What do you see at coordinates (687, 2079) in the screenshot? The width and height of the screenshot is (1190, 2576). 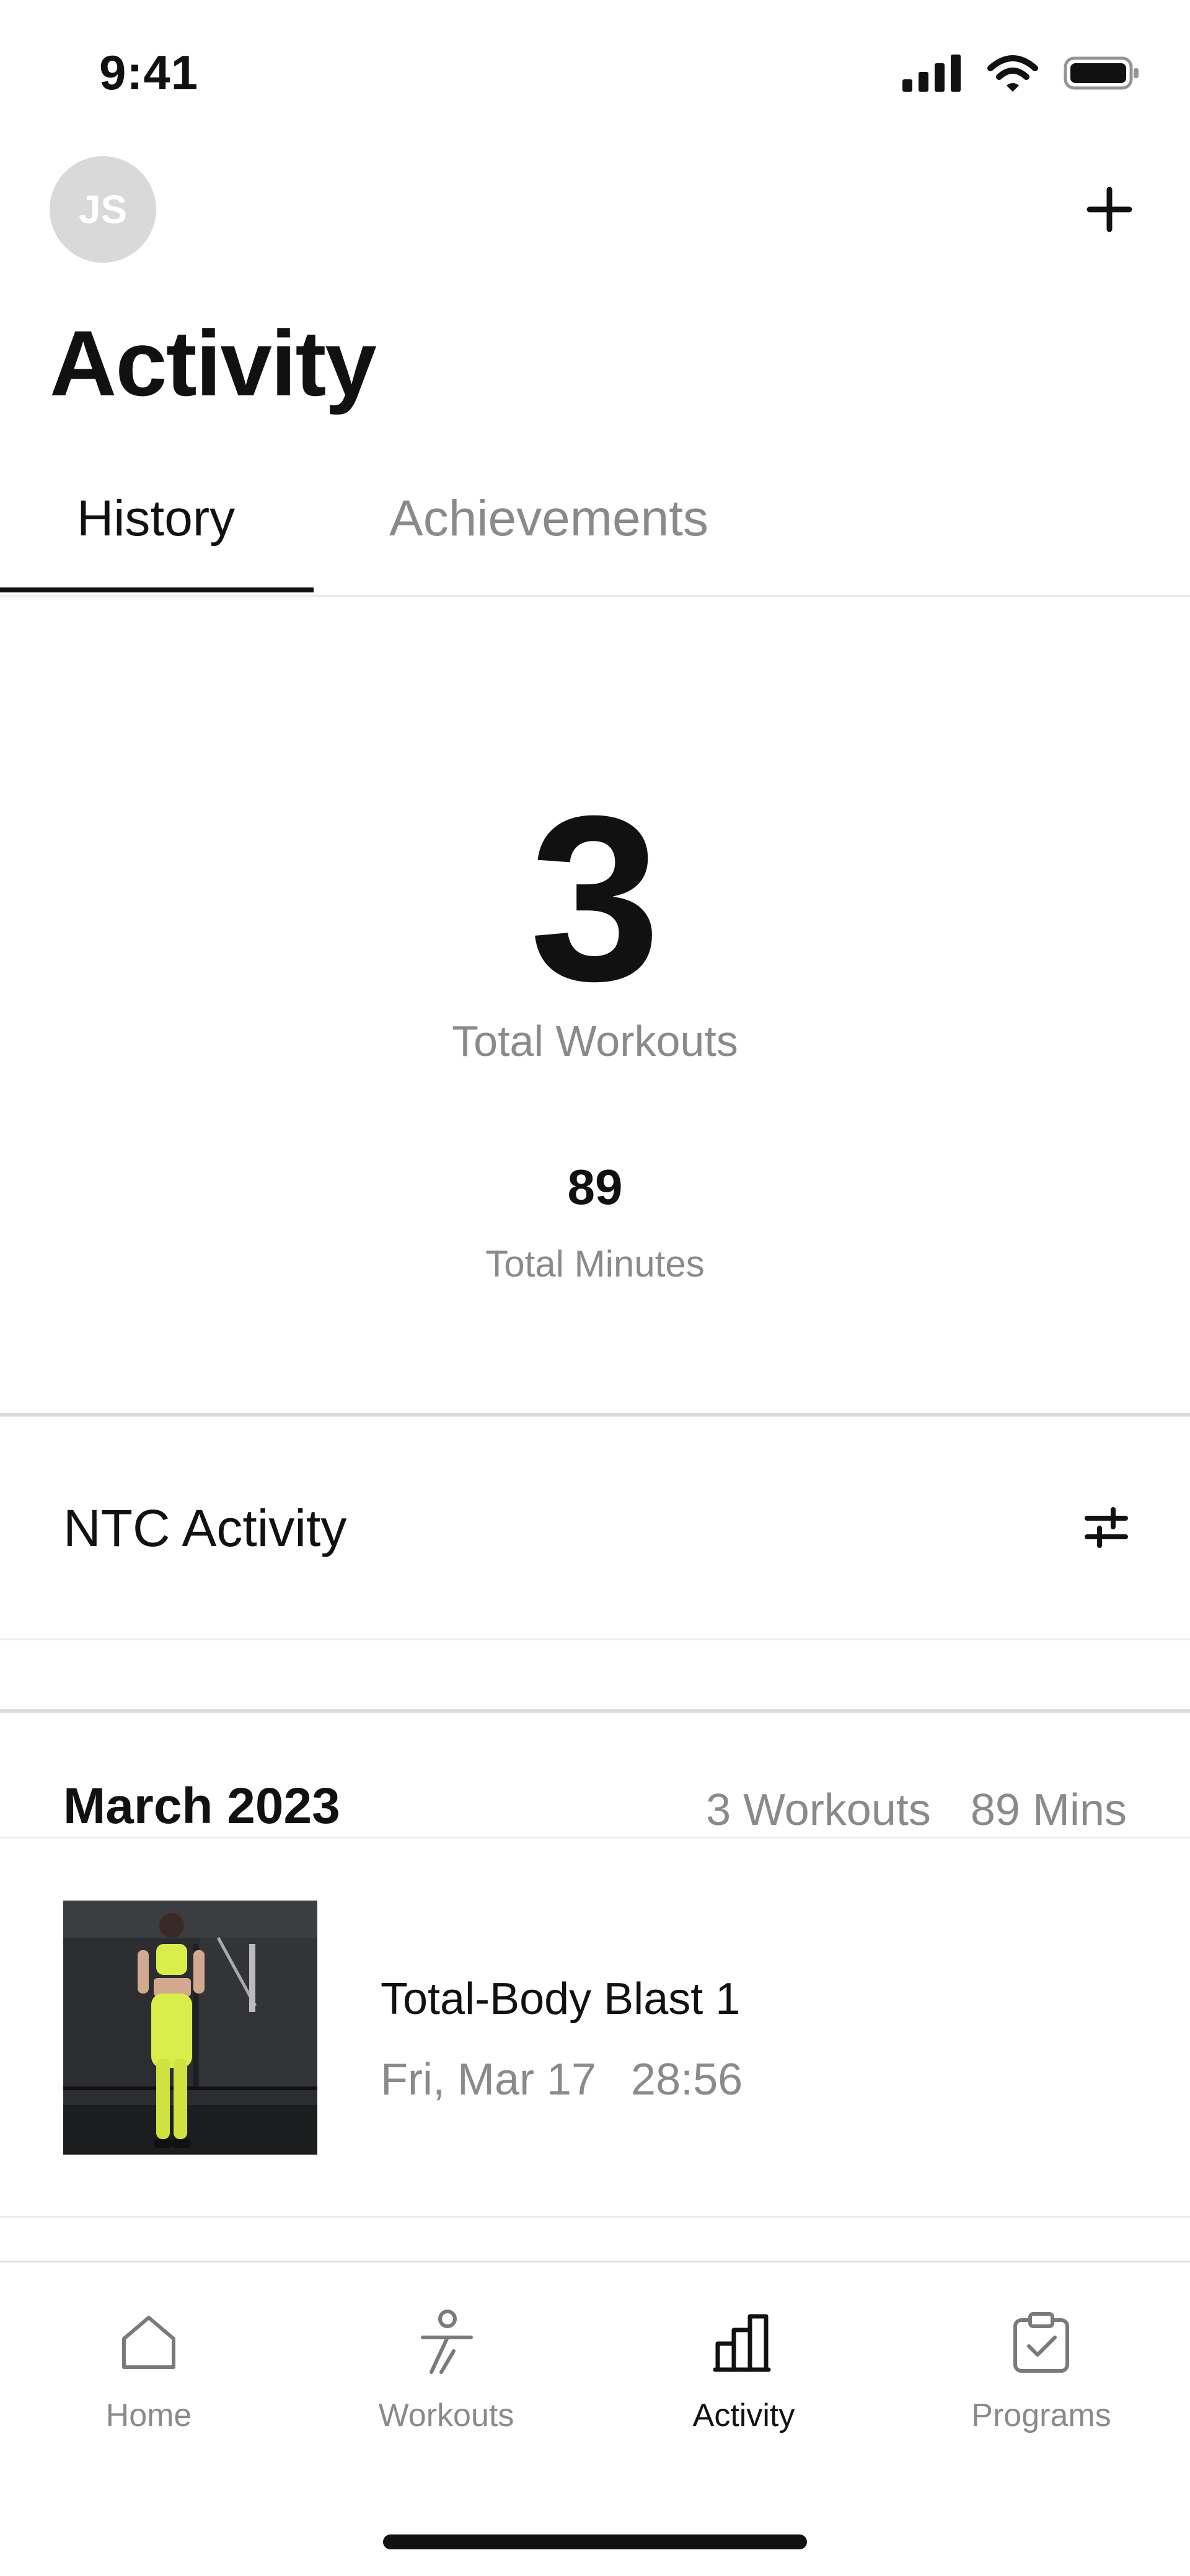 I see `workout-duration: 28:56` at bounding box center [687, 2079].